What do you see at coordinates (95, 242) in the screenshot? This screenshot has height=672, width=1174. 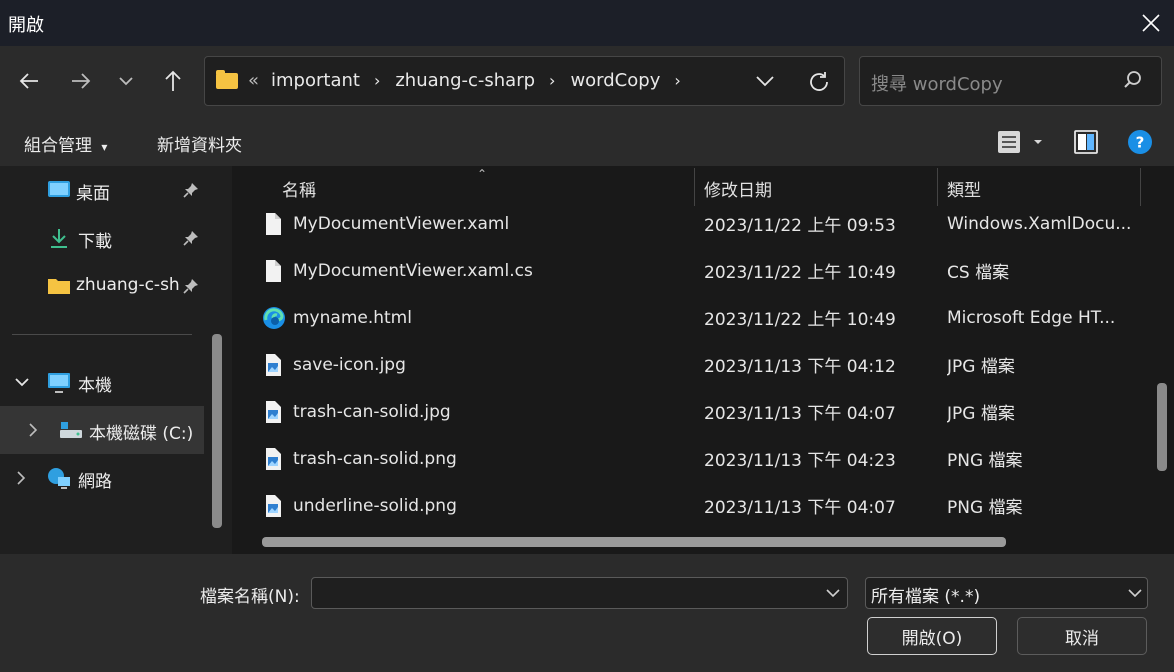 I see `nav-item-label: 下載` at bounding box center [95, 242].